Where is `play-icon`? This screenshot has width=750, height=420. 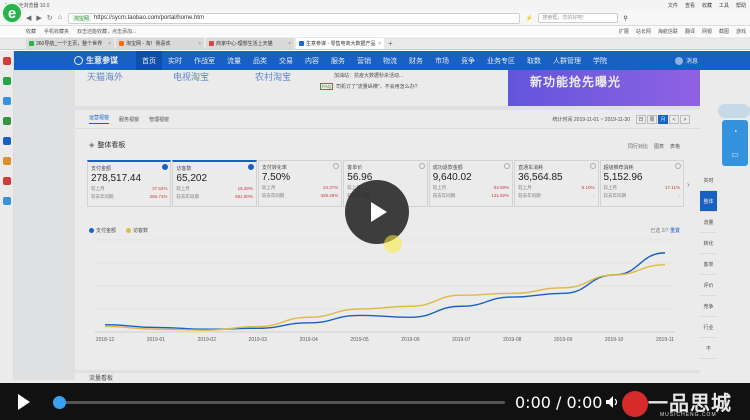
play-icon is located at coordinates (24, 401).